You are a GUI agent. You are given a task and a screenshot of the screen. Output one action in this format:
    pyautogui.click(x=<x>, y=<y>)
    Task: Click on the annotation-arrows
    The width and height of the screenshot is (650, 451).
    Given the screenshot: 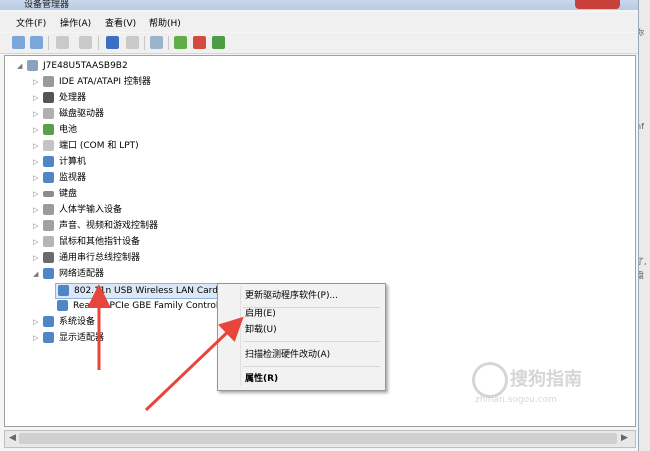 What is the action you would take?
    pyautogui.click(x=165, y=348)
    